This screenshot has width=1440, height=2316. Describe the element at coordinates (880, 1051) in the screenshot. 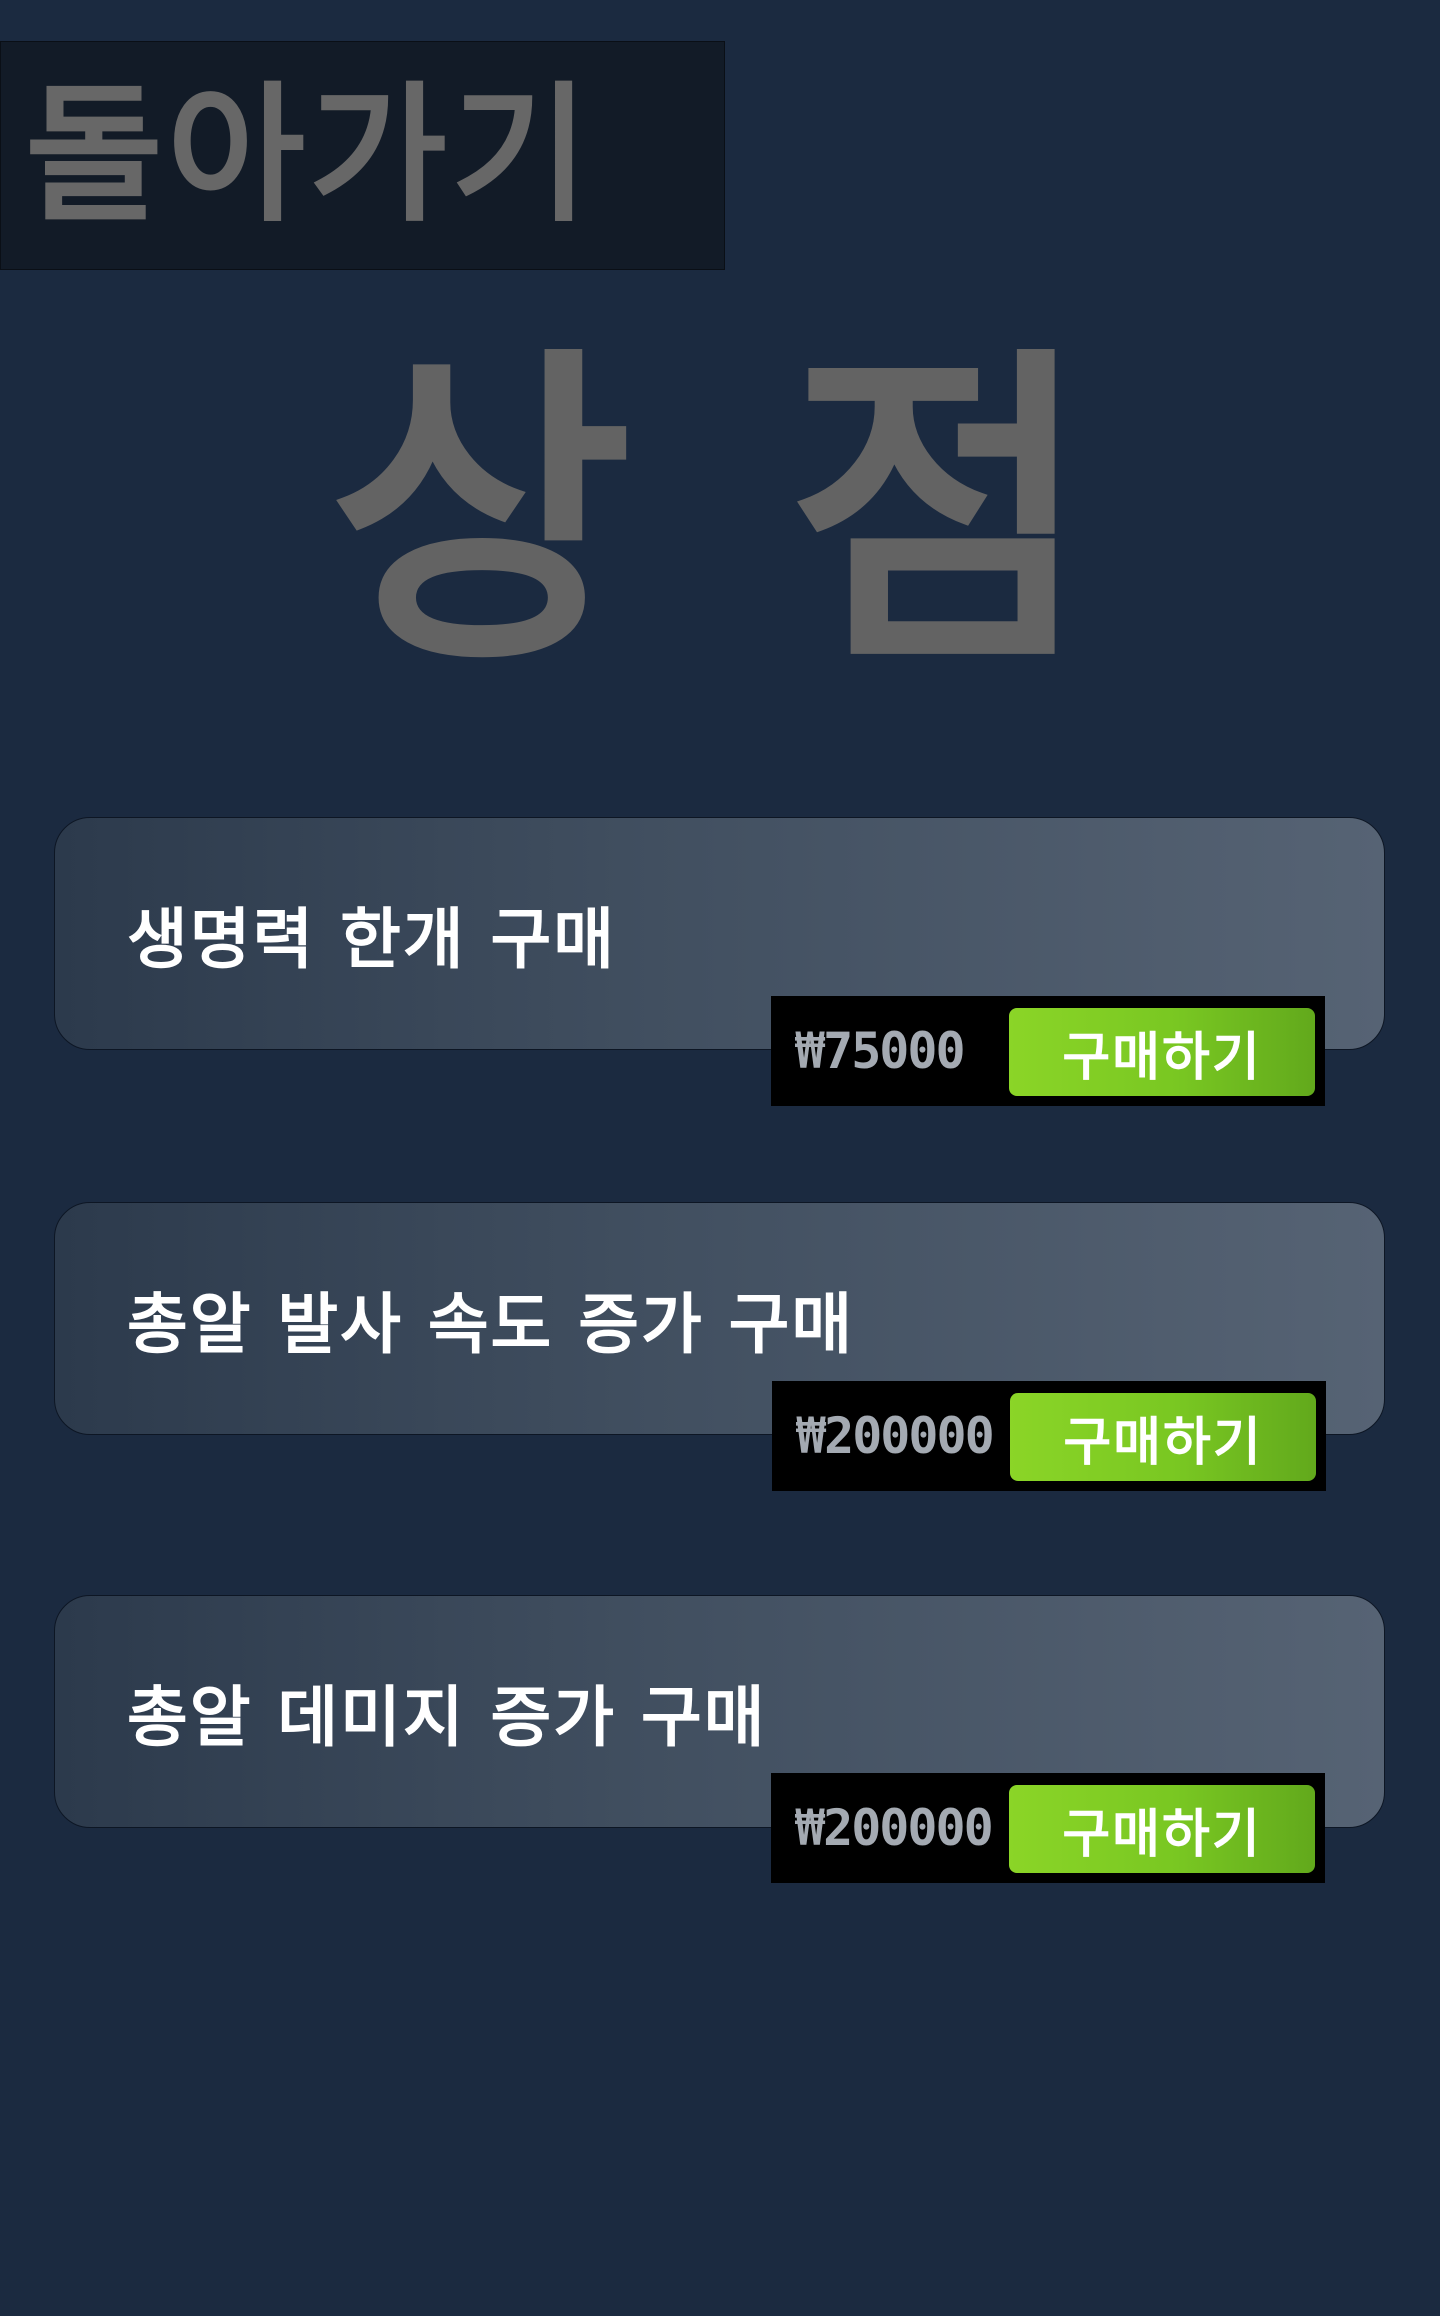

I see `price-label: ₩75000` at that location.